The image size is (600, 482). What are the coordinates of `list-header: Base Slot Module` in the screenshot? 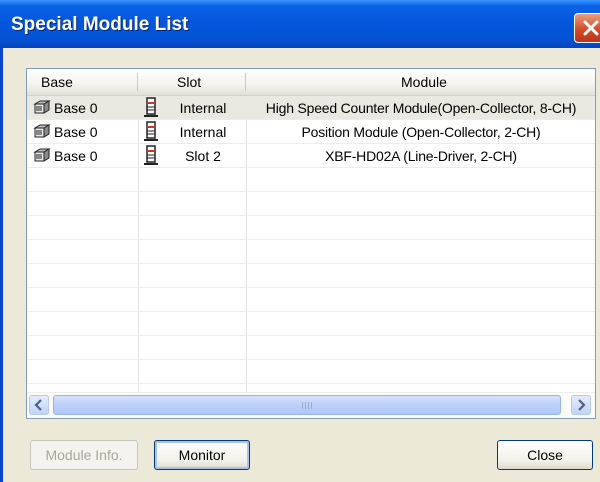 It's located at (311, 82).